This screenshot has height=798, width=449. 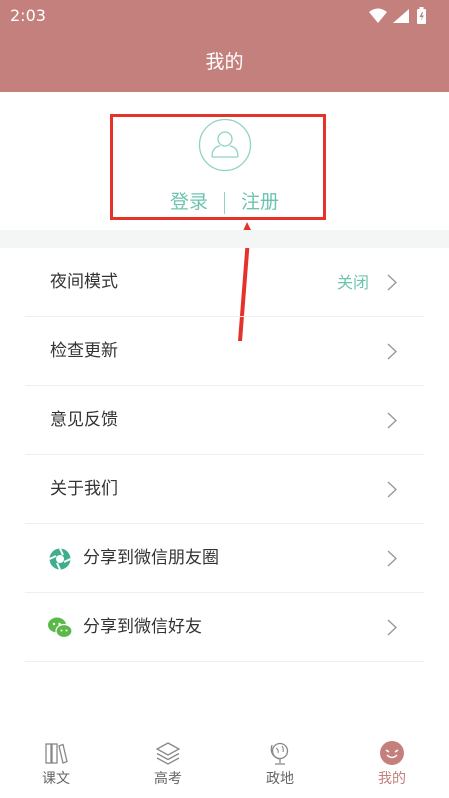 What do you see at coordinates (352, 282) in the screenshot?
I see `night-mode-value: 关闭` at bounding box center [352, 282].